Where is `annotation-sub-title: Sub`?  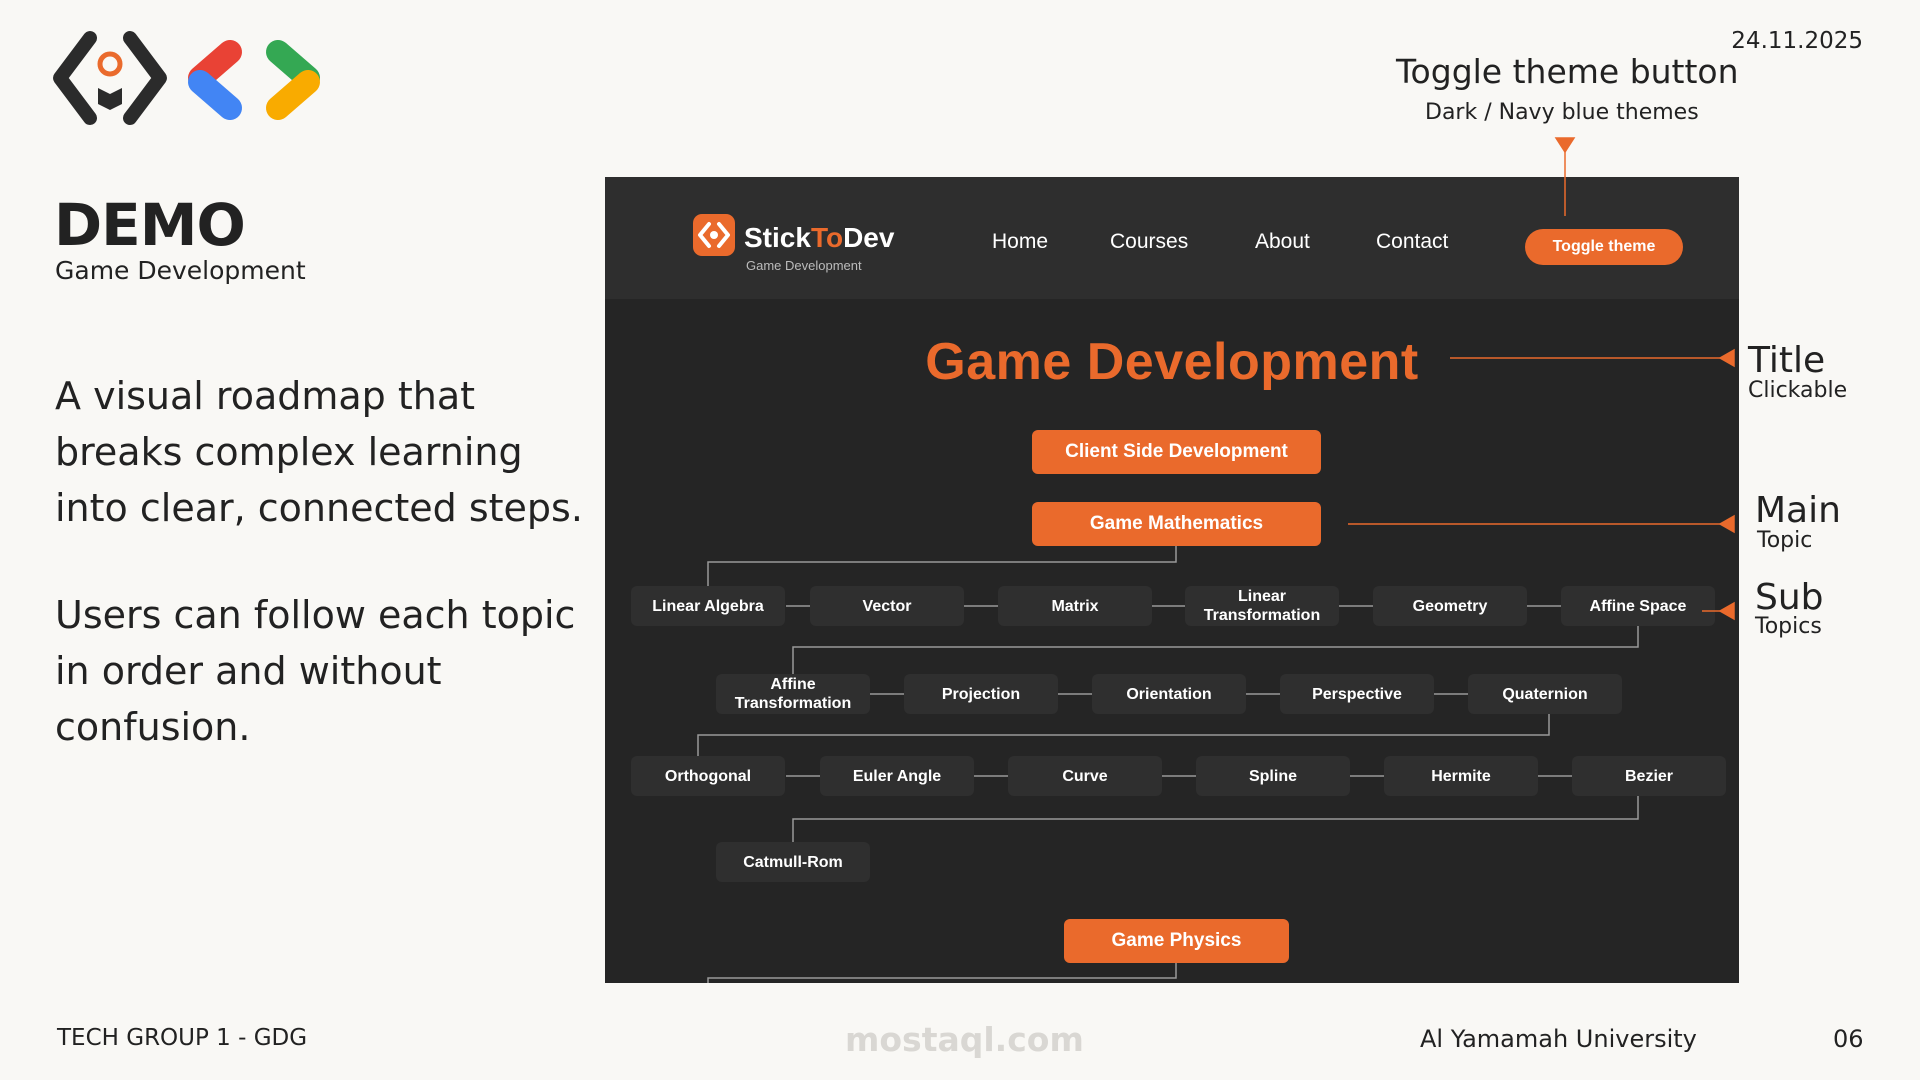
annotation-sub-title: Sub is located at coordinates (1789, 597).